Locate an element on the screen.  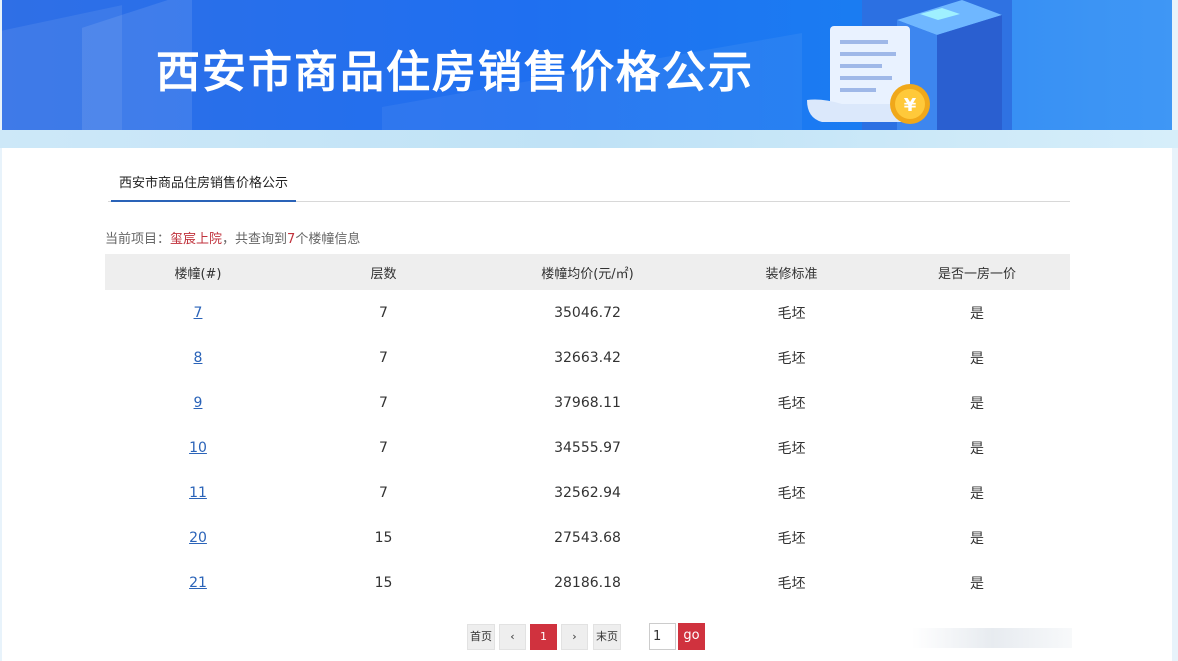
info-suffix: 个楼幢信息 is located at coordinates (328, 239).